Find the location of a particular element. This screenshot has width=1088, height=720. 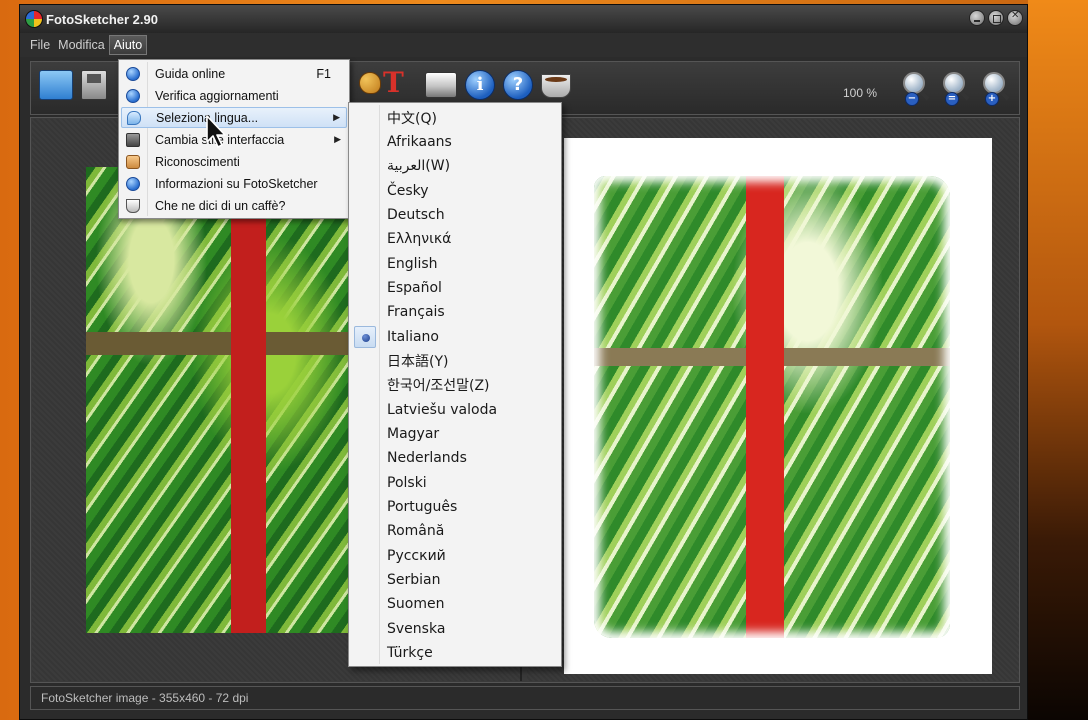

save-icon is located at coordinates (94, 85).